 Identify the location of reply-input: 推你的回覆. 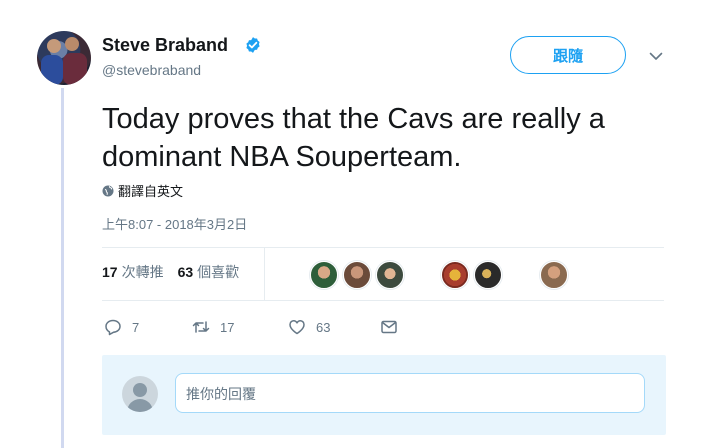
(410, 393).